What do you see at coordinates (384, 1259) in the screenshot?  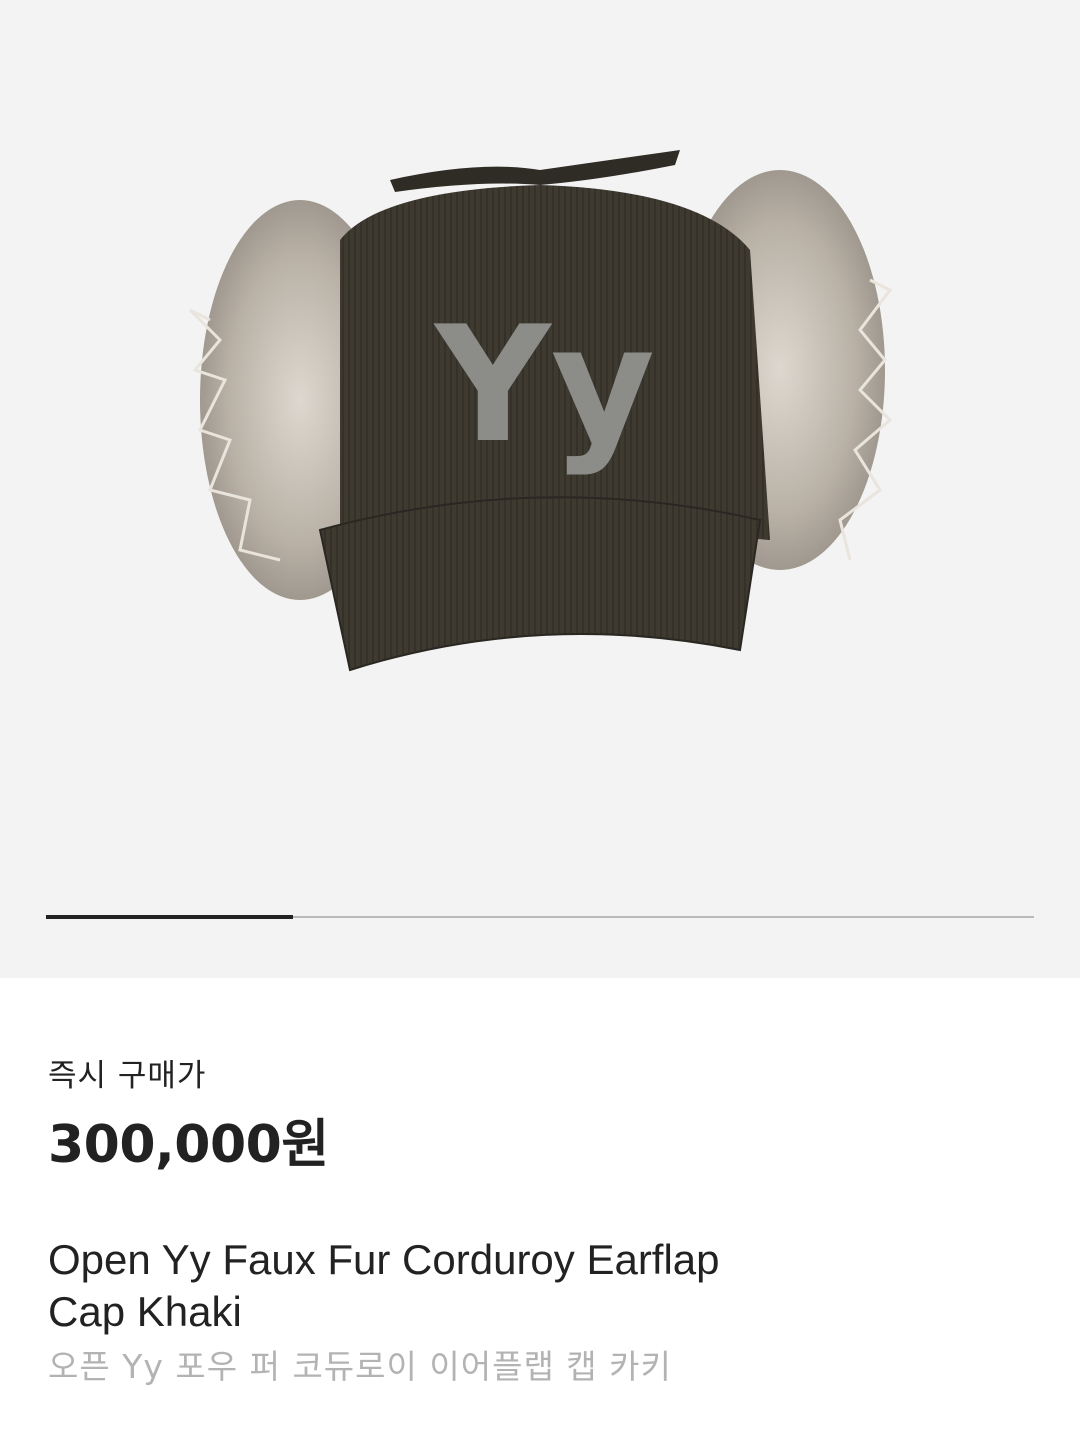 I see `product-name-line-1: Open Yy Faux Fur Corduroy Earflap` at bounding box center [384, 1259].